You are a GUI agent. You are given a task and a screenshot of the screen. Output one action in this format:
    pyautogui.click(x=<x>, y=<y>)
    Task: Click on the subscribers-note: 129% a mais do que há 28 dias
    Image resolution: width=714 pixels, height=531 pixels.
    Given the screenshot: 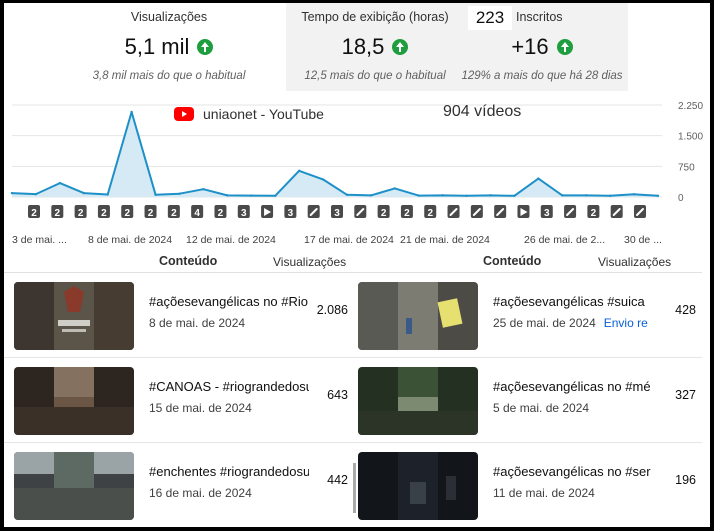 What is the action you would take?
    pyautogui.click(x=542, y=76)
    